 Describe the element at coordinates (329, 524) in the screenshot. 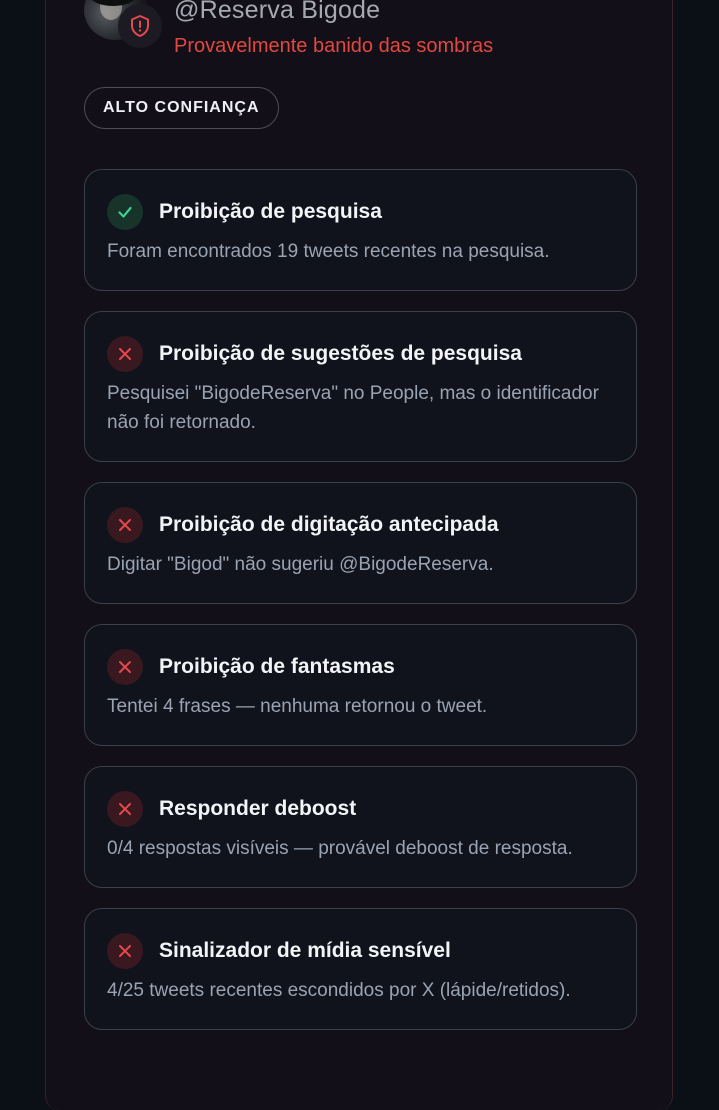

I see `check-title: Proibição de digitação antecipada` at that location.